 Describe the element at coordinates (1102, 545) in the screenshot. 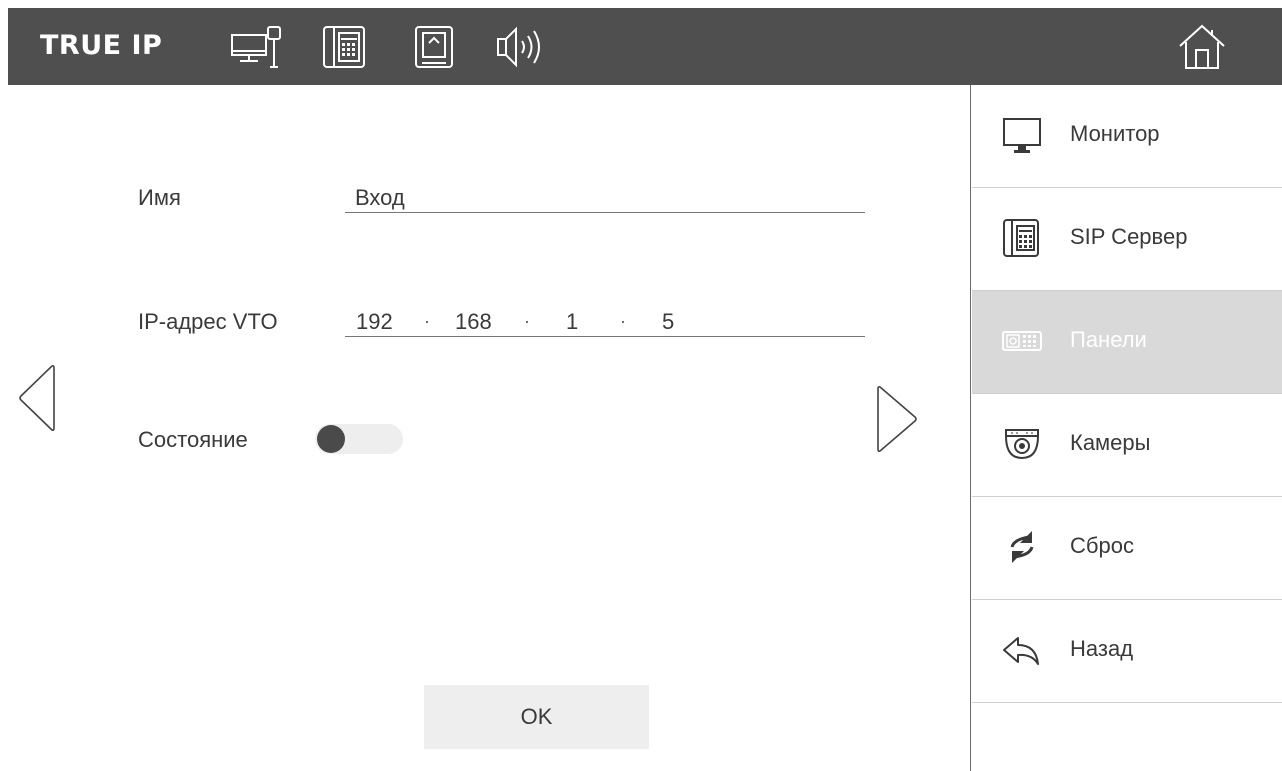

I see `sidebar-item-label: Сброс` at that location.